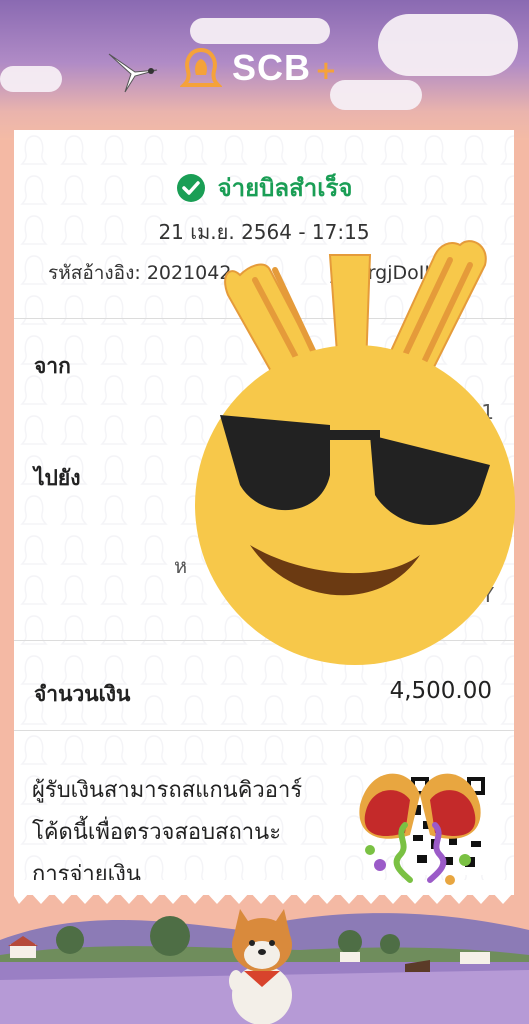 This screenshot has height=1024, width=529. What do you see at coordinates (82, 694) in the screenshot?
I see `amount-label: จำนวนเงิน` at bounding box center [82, 694].